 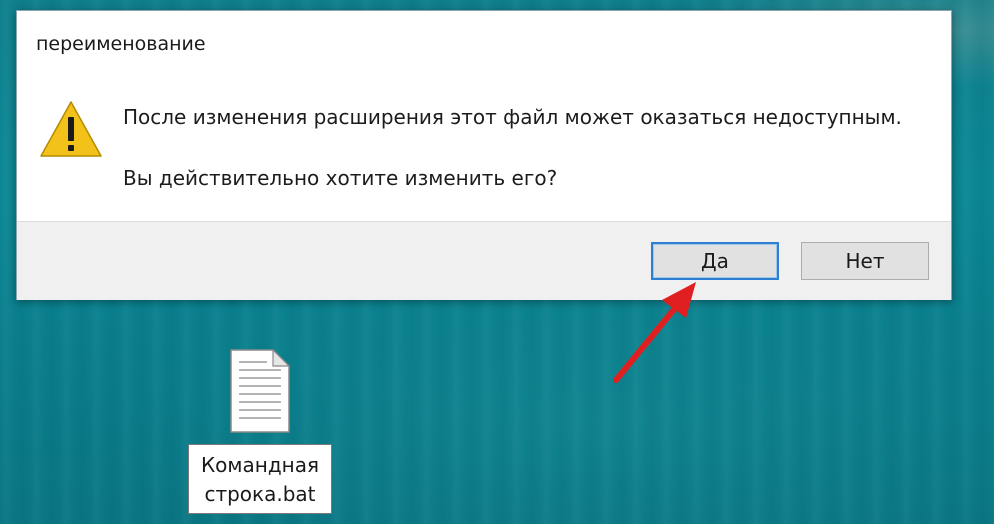 I want to click on dialog-button-bar: Да Нет, so click(x=484, y=260).